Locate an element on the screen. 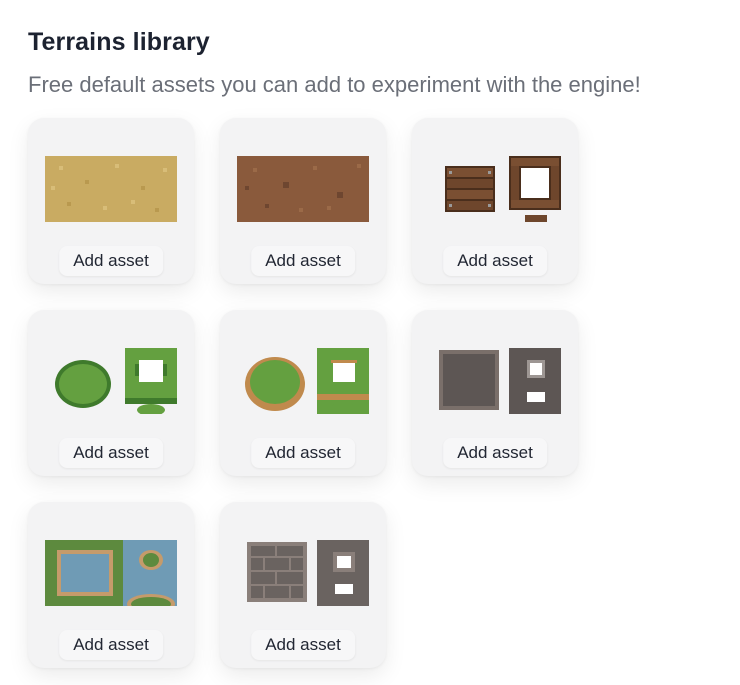 This screenshot has height=685, width=740. asset-card-stone-bricks: Add asset is located at coordinates (303, 585).